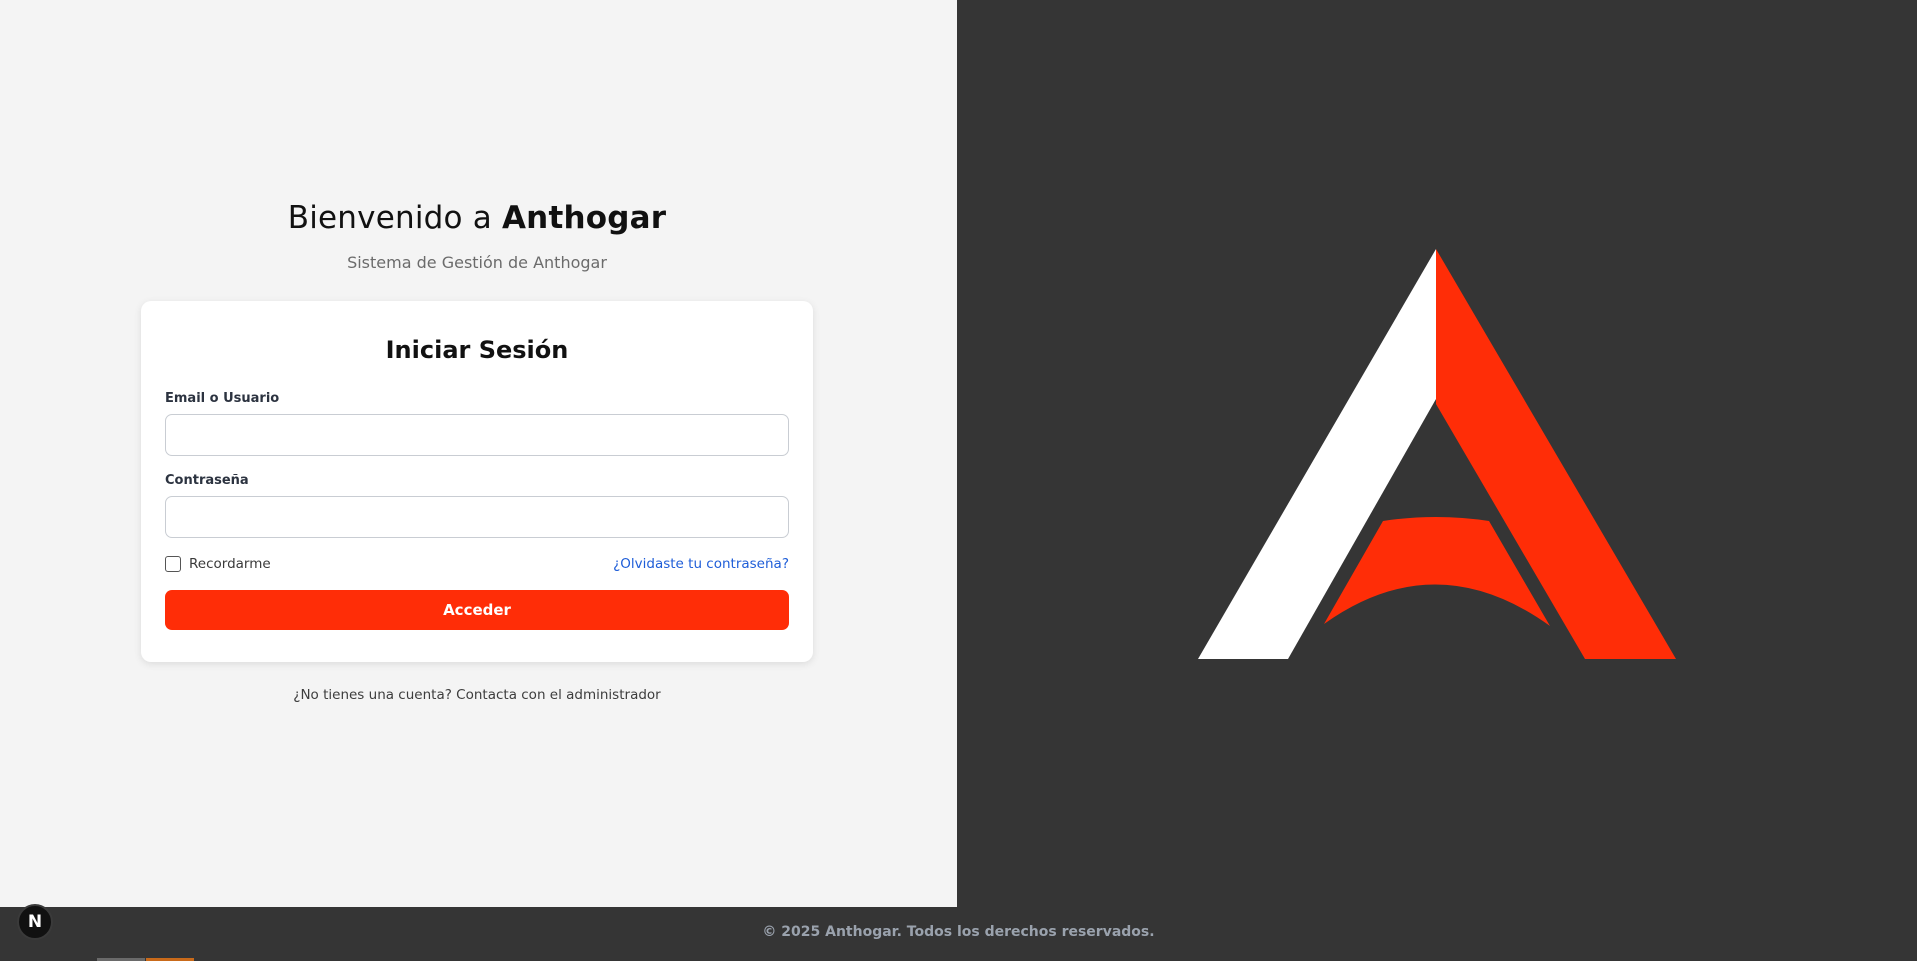 The width and height of the screenshot is (1917, 961). What do you see at coordinates (1556, 454) in the screenshot?
I see `logo-right-stroke` at bounding box center [1556, 454].